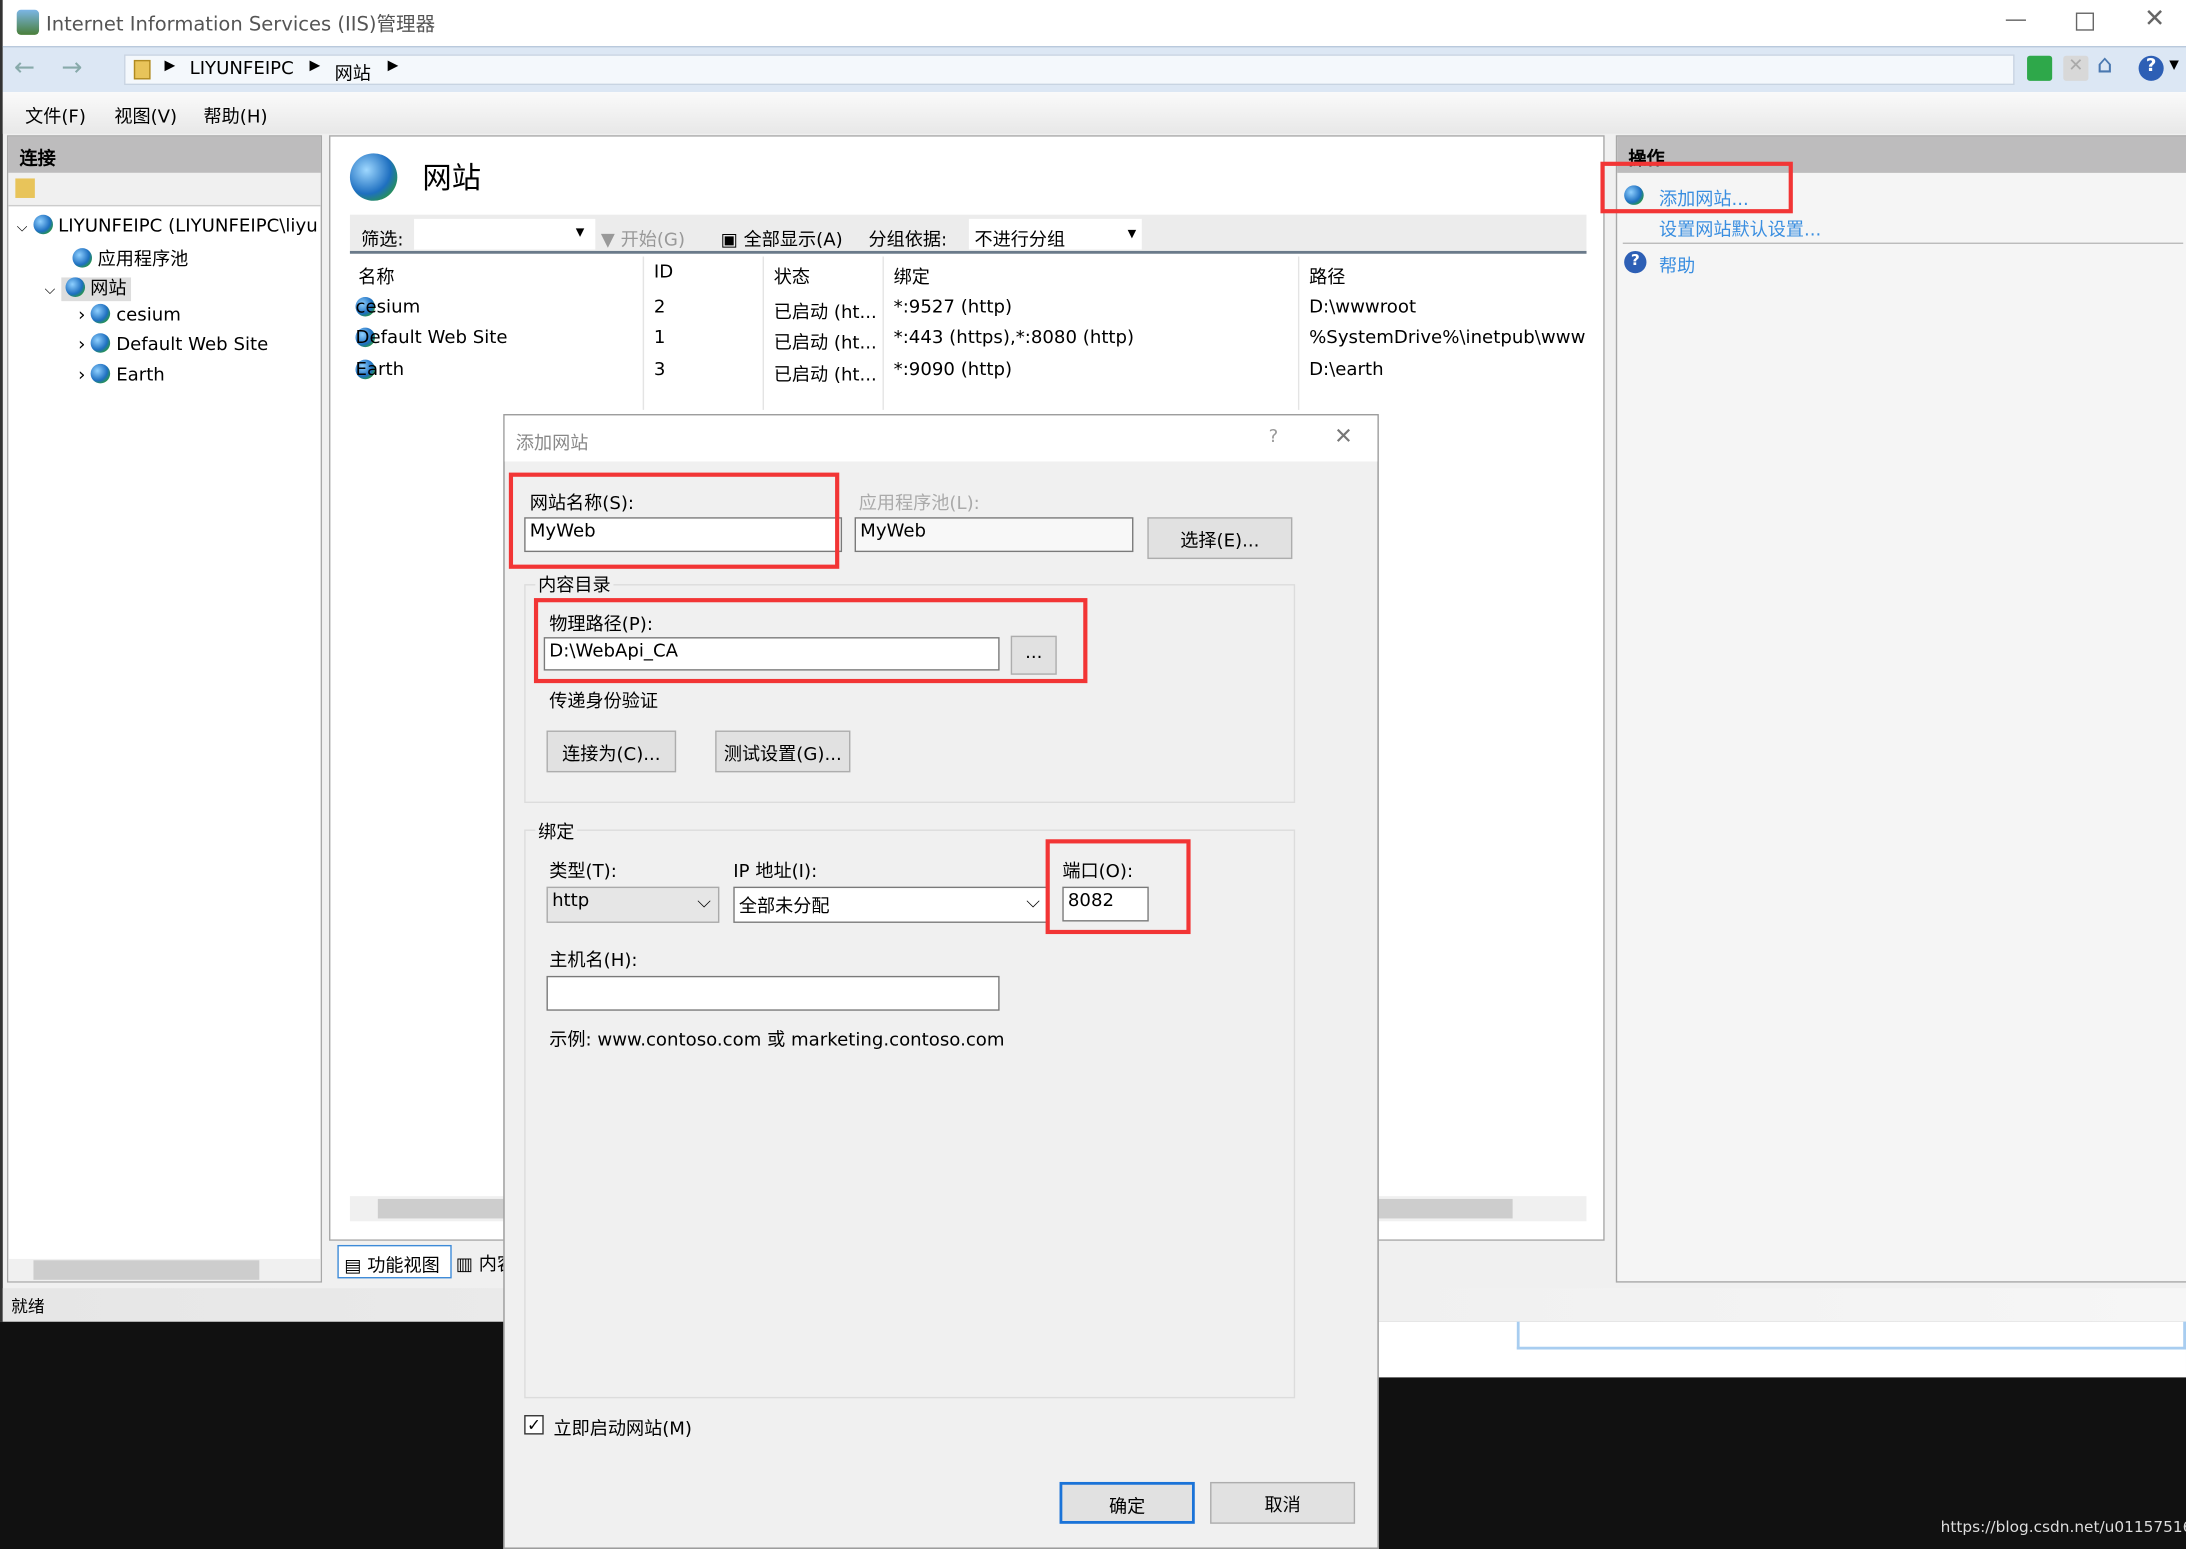 The width and height of the screenshot is (2186, 1549). What do you see at coordinates (376, 275) in the screenshot?
I see `column-header-name: 名称` at bounding box center [376, 275].